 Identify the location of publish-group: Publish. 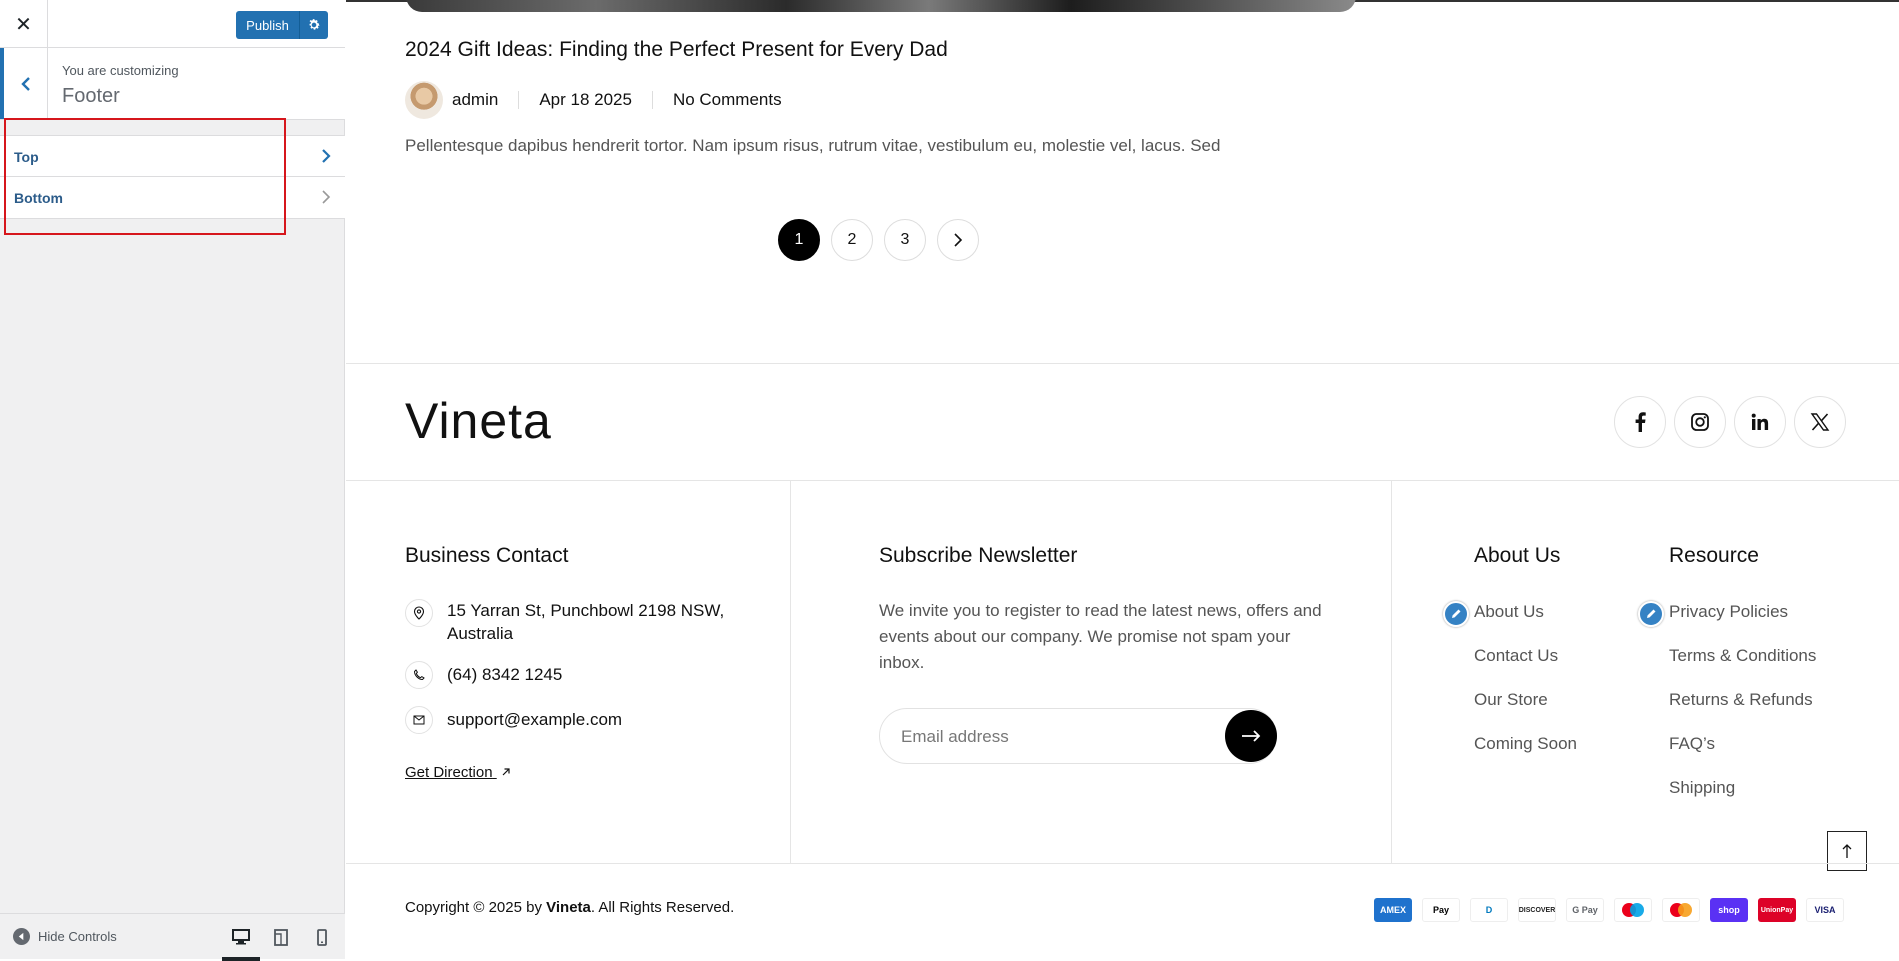
(282, 25).